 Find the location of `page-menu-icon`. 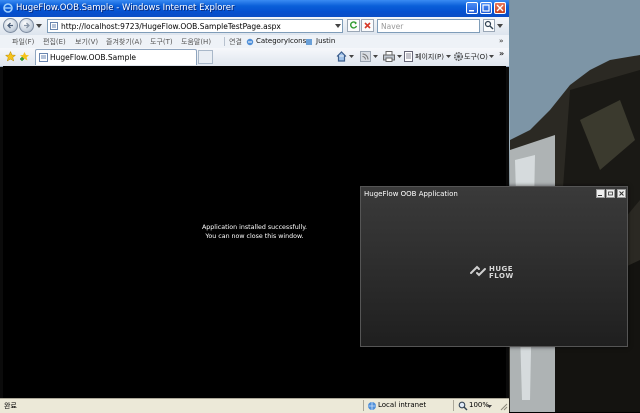

page-menu-icon is located at coordinates (408, 56).